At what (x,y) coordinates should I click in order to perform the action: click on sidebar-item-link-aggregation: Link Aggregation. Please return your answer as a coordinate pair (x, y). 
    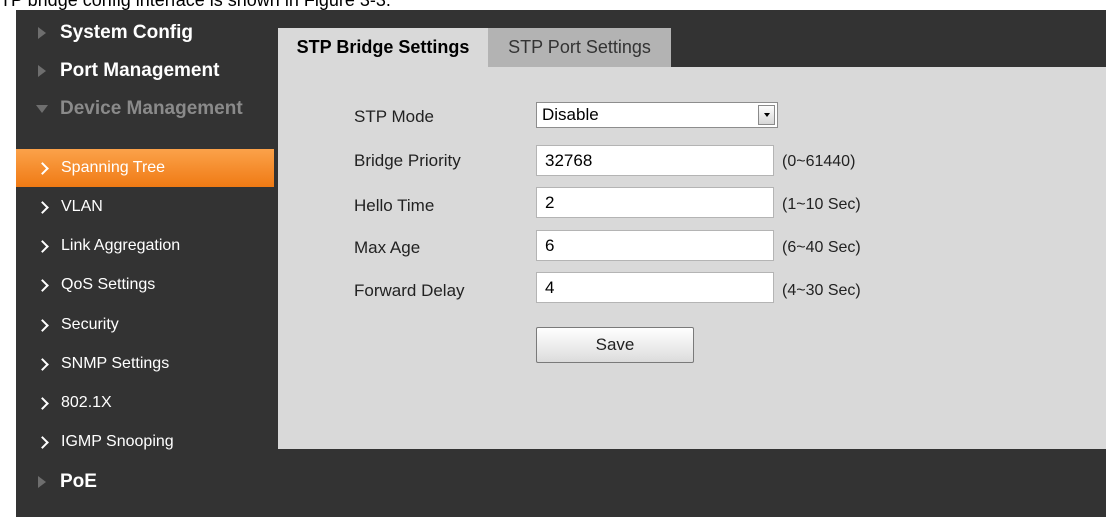
    Looking at the image, I should click on (145, 246).